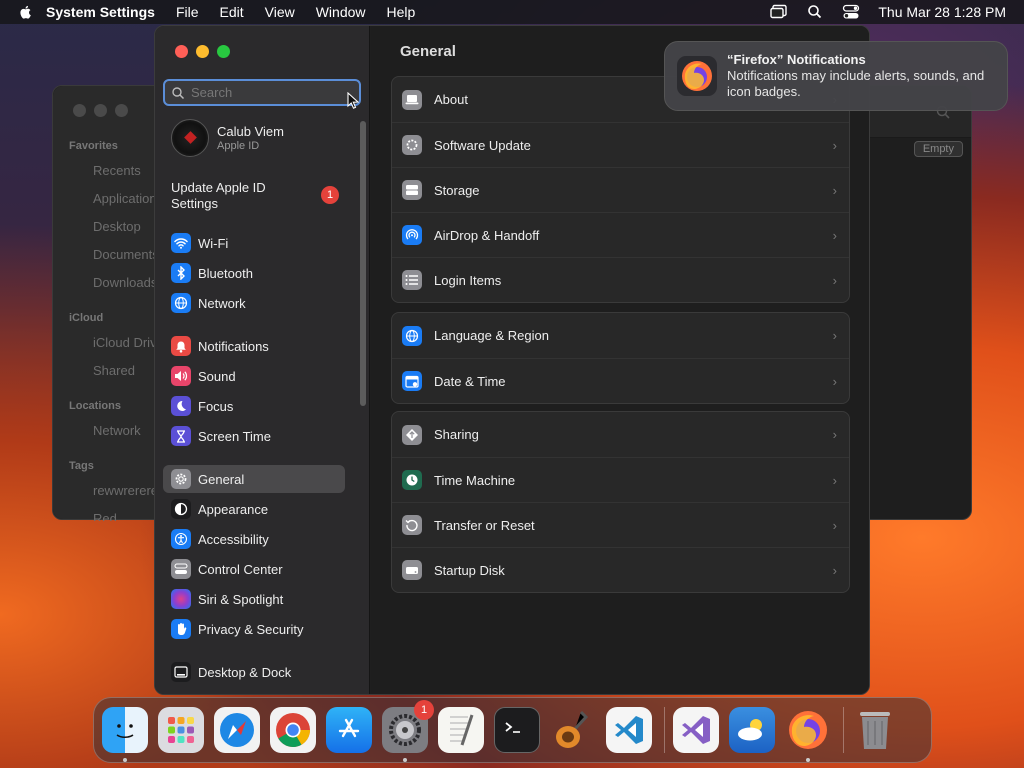  What do you see at coordinates (202, 51) in the screenshot?
I see `minimize-button` at bounding box center [202, 51].